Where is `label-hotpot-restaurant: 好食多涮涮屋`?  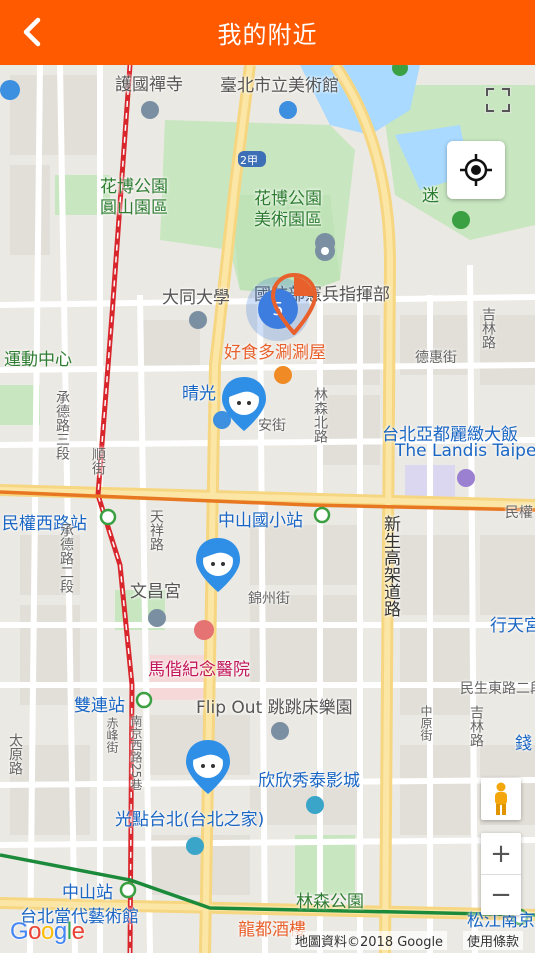 label-hotpot-restaurant: 好食多涮涮屋 is located at coordinates (275, 353).